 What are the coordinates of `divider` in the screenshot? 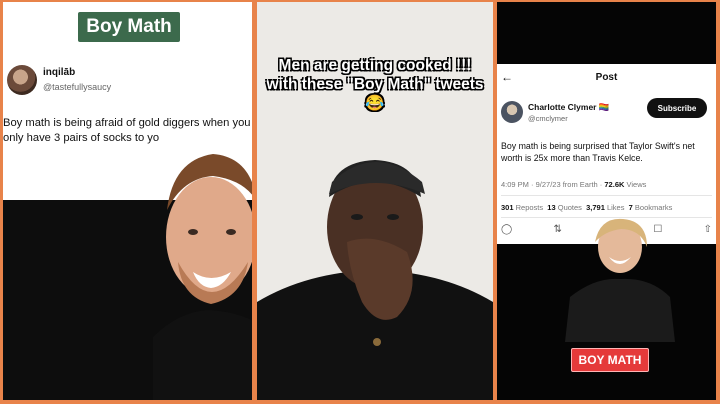 It's located at (606, 195).